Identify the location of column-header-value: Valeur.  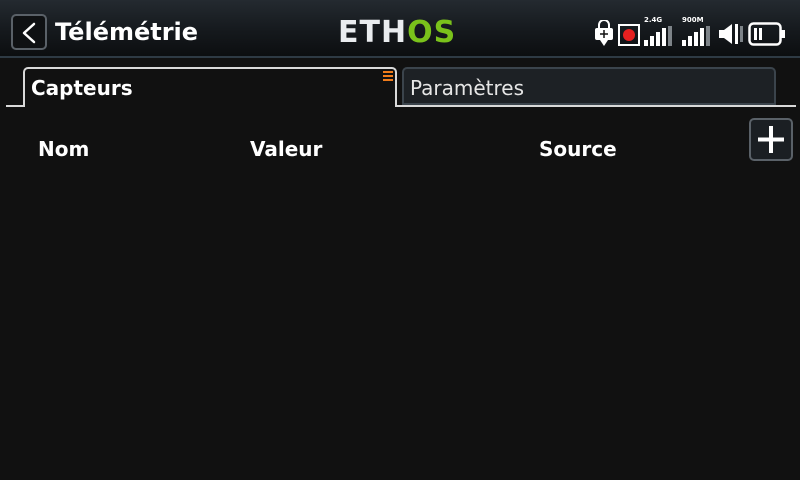
(286, 149).